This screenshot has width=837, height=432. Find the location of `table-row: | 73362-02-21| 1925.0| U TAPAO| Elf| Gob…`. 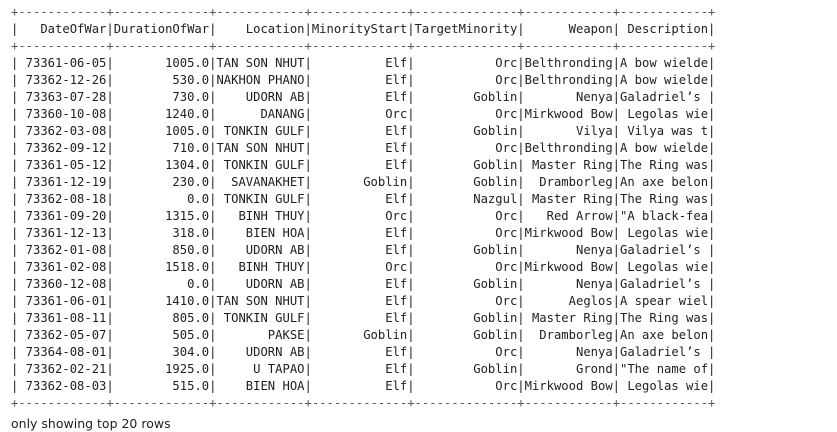

table-row: | 73362-02-21| 1925.0| U TAPAO| Elf| Gob… is located at coordinates (363, 369).